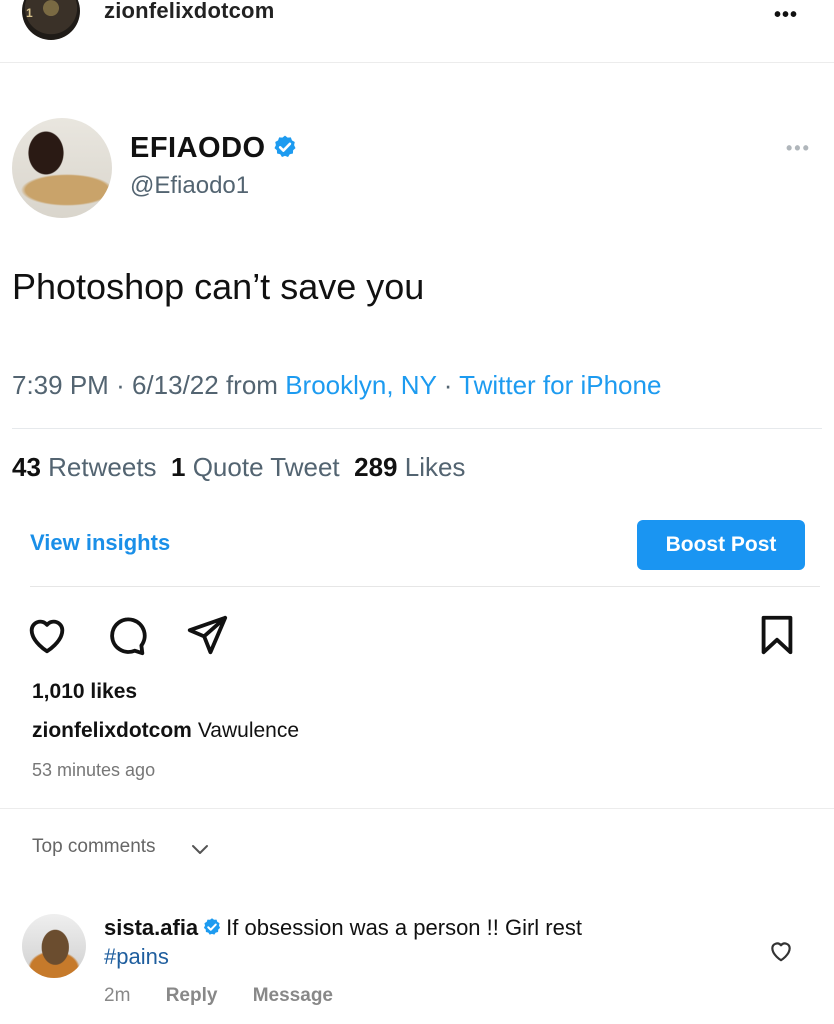  I want to click on post-time-ago: 53 minutes ago, so click(94, 770).